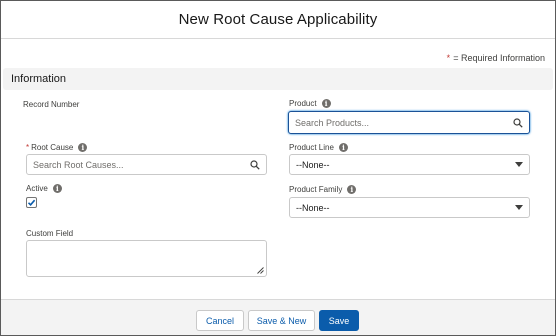 The image size is (556, 336). I want to click on root-cause-label-text: Root Cause, so click(52, 147).